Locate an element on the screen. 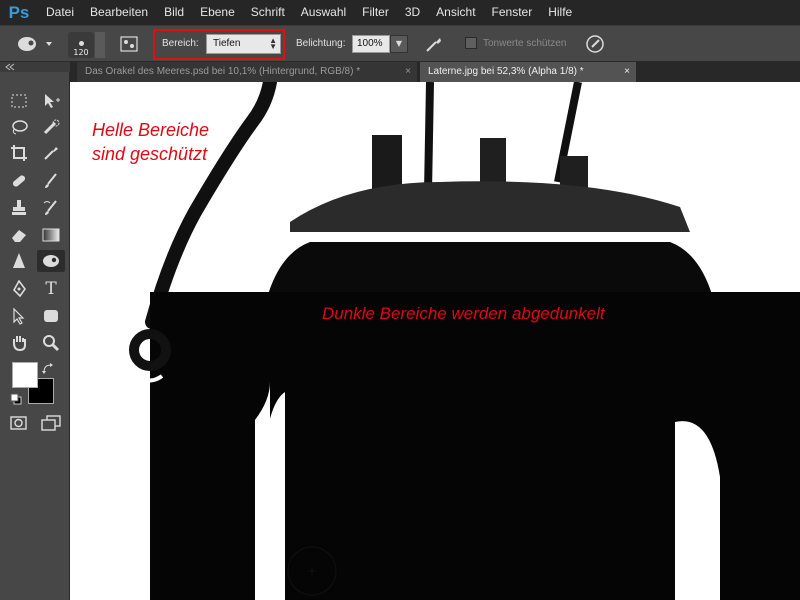 The height and width of the screenshot is (600, 800). tab-laterne: Laterne.jpg bei 52,3% (Alpha 1/8) * × is located at coordinates (528, 72).